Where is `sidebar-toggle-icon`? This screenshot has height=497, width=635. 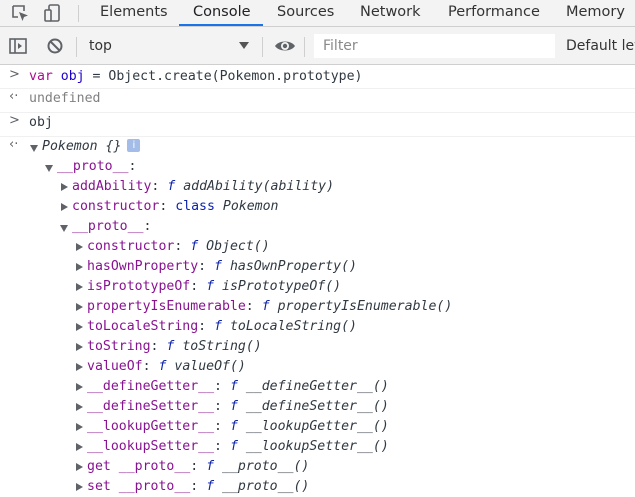 sidebar-toggle-icon is located at coordinates (18, 46).